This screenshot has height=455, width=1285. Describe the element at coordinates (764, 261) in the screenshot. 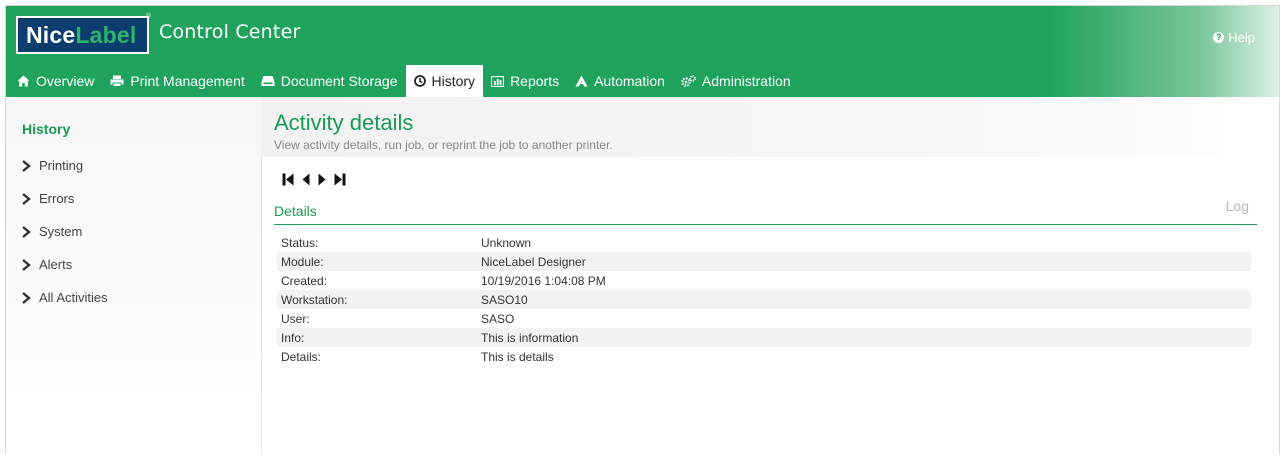

I see `details-row-module: Module: NiceLabel Designer` at that location.